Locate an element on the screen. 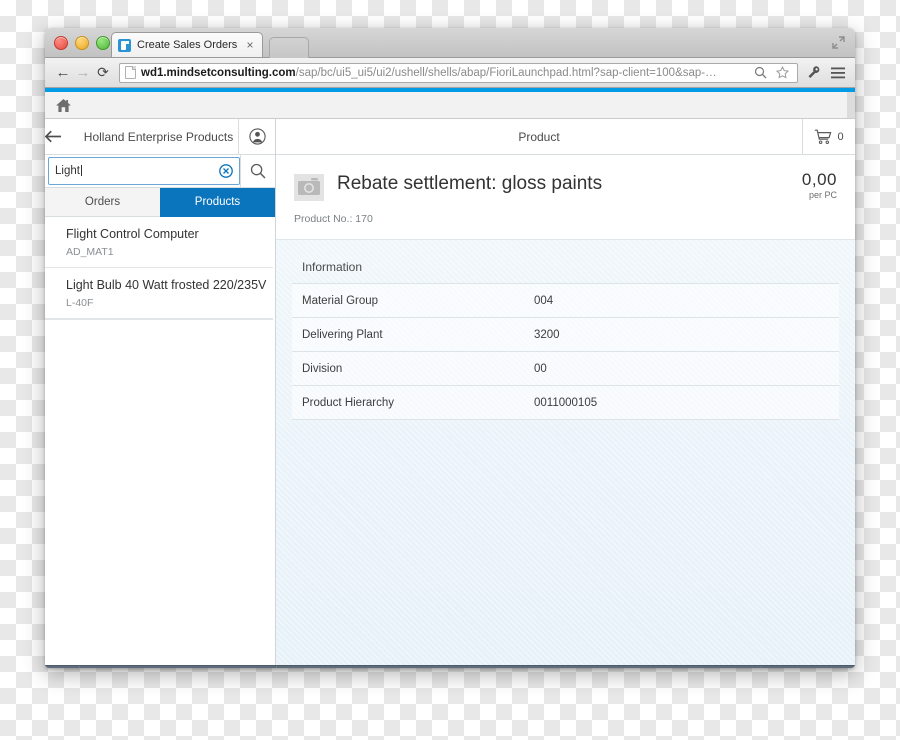 Image resolution: width=900 pixels, height=740 pixels. information-heading: Information is located at coordinates (332, 267).